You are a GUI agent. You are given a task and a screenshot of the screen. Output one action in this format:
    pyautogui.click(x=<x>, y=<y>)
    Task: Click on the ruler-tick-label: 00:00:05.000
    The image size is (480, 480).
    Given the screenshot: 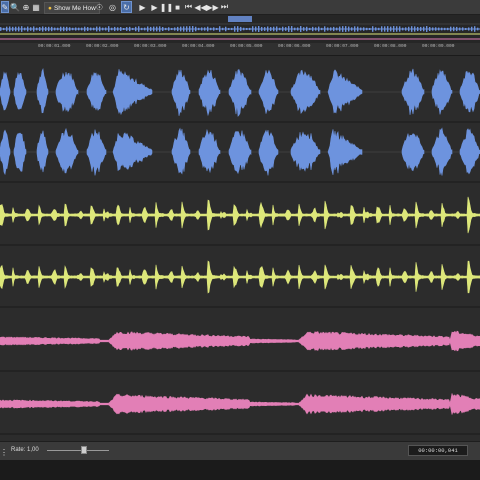 What is the action you would take?
    pyautogui.click(x=246, y=46)
    